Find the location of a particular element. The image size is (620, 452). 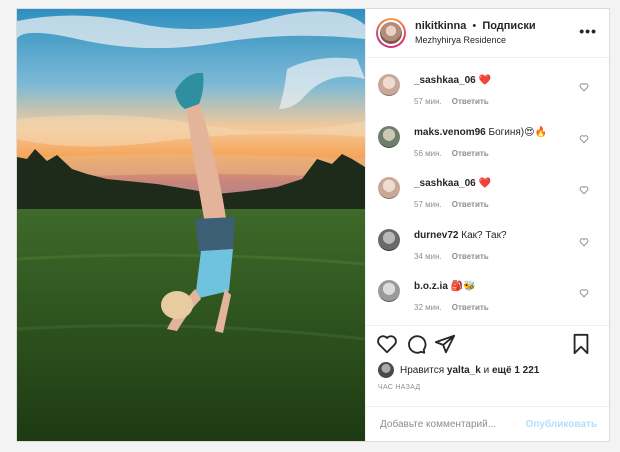

comment-text: Как? Так? is located at coordinates (484, 235).